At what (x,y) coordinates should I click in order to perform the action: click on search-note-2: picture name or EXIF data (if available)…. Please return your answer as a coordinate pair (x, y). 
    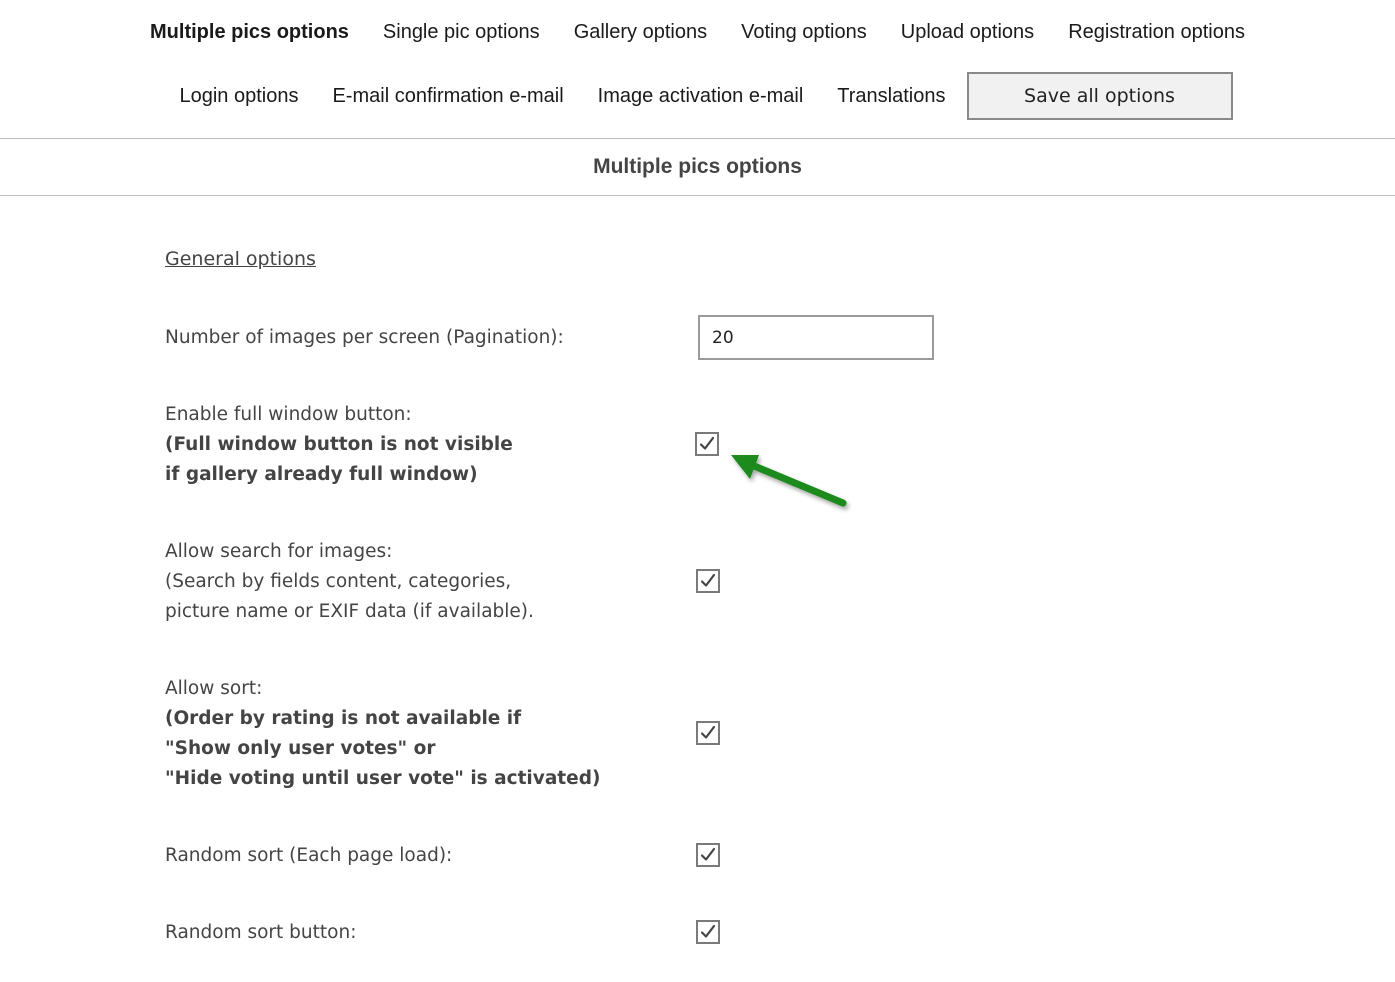
    Looking at the image, I should click on (349, 611).